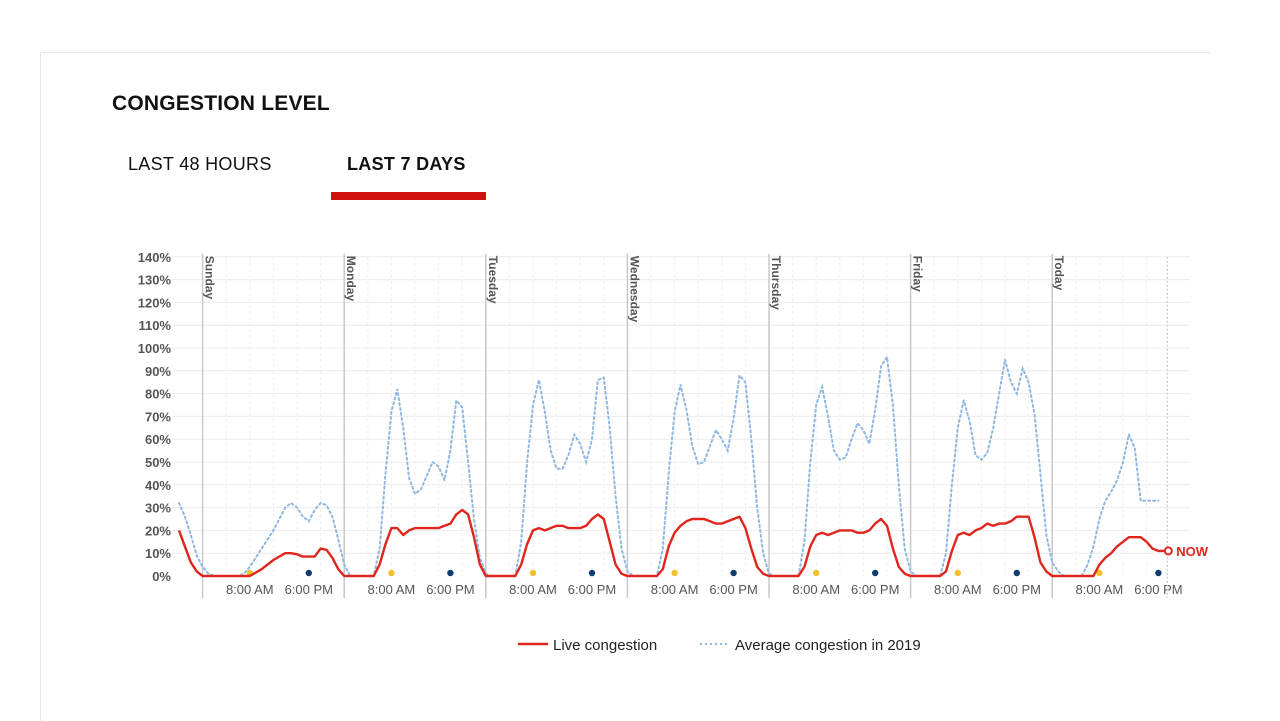 This screenshot has width=1280, height=721. Describe the element at coordinates (918, 274) in the screenshot. I see `day-label: Friday` at that location.